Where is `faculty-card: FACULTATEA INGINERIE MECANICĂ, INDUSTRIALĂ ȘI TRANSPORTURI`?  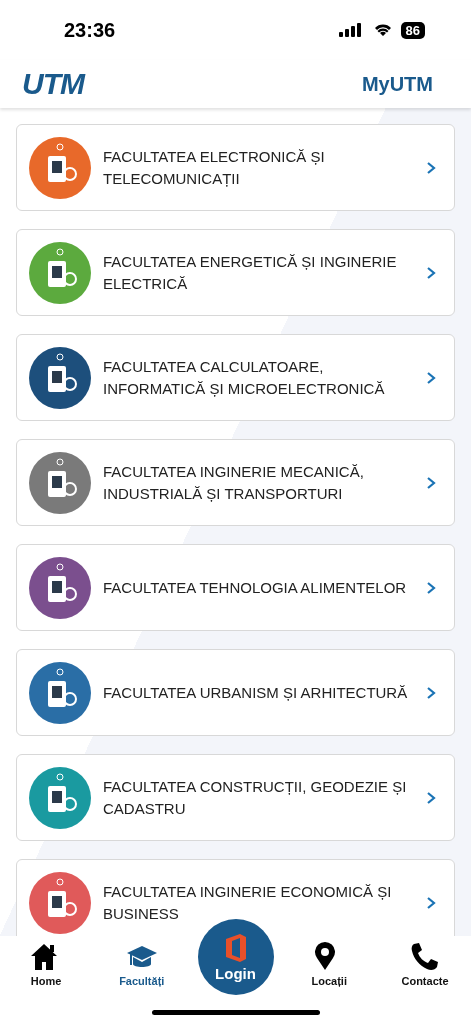
faculty-card: FACULTATEA INGINERIE MECANICĂ, INDUSTRIALĂ ȘI TRANSPORTURI is located at coordinates (235, 482).